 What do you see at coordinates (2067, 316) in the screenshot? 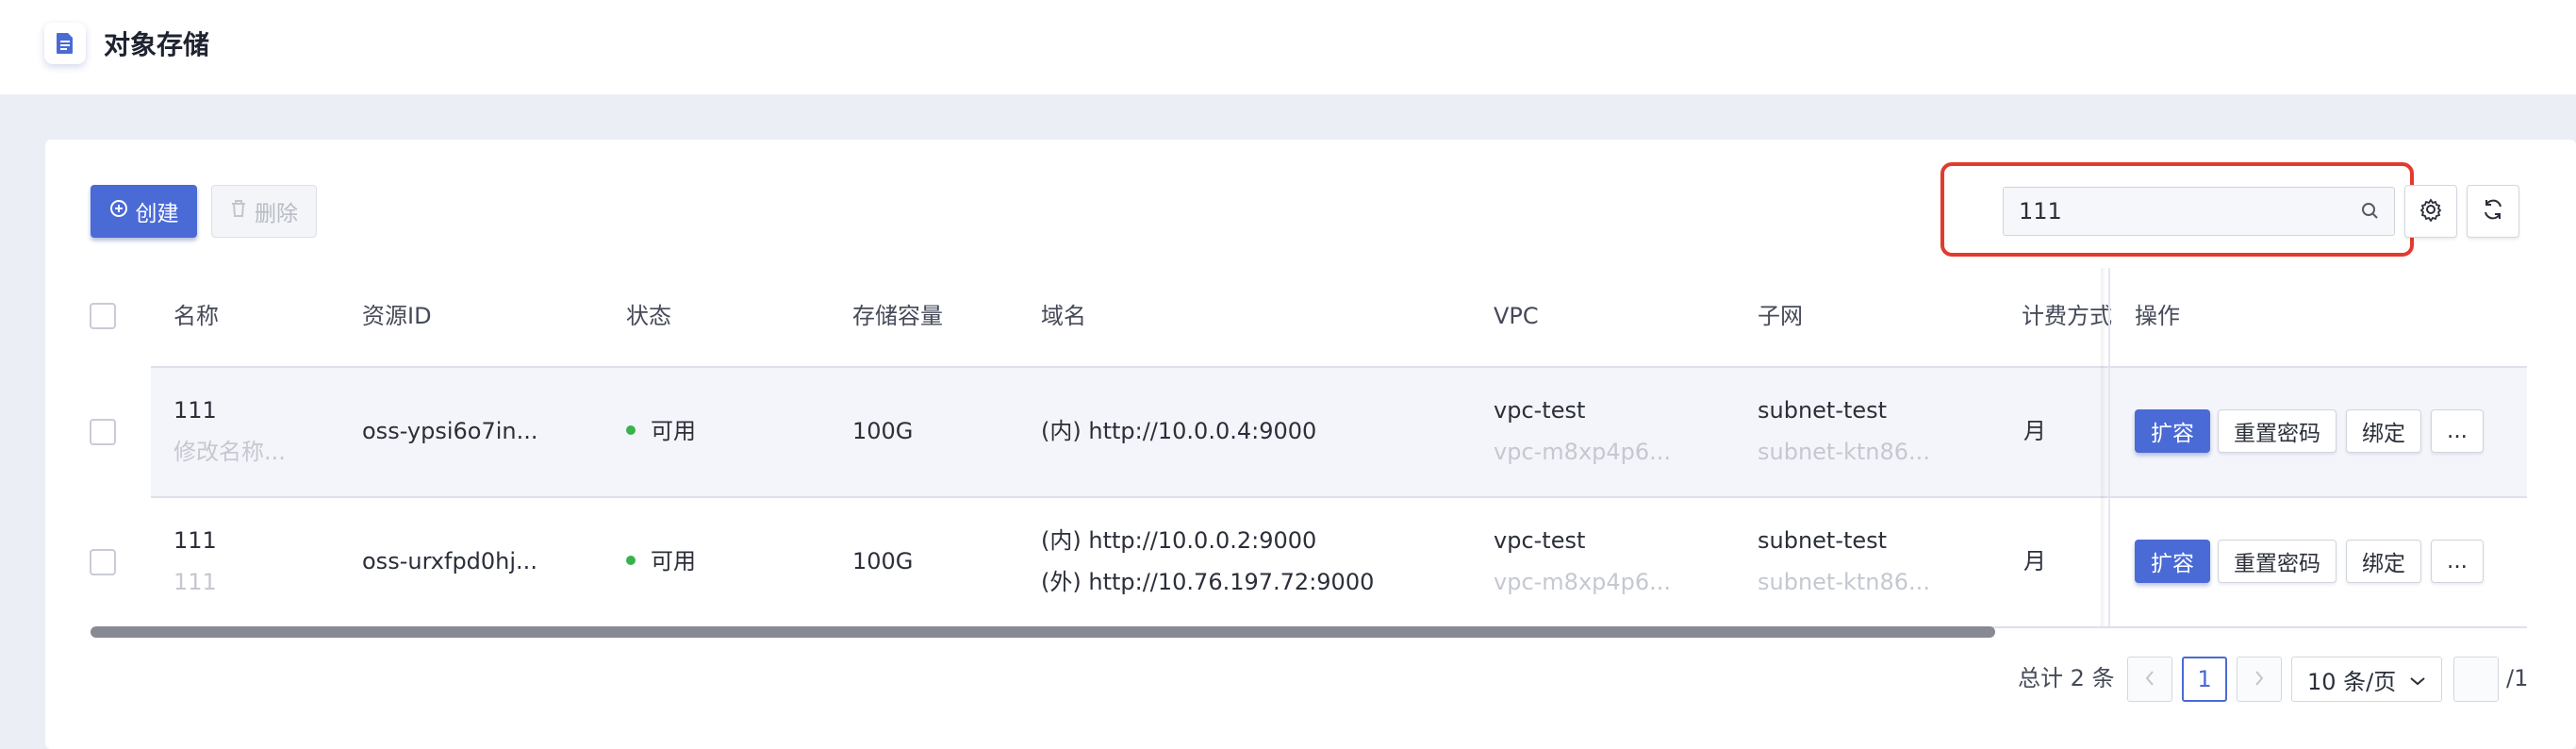
I see `column-header-billing: 计费方式` at bounding box center [2067, 316].